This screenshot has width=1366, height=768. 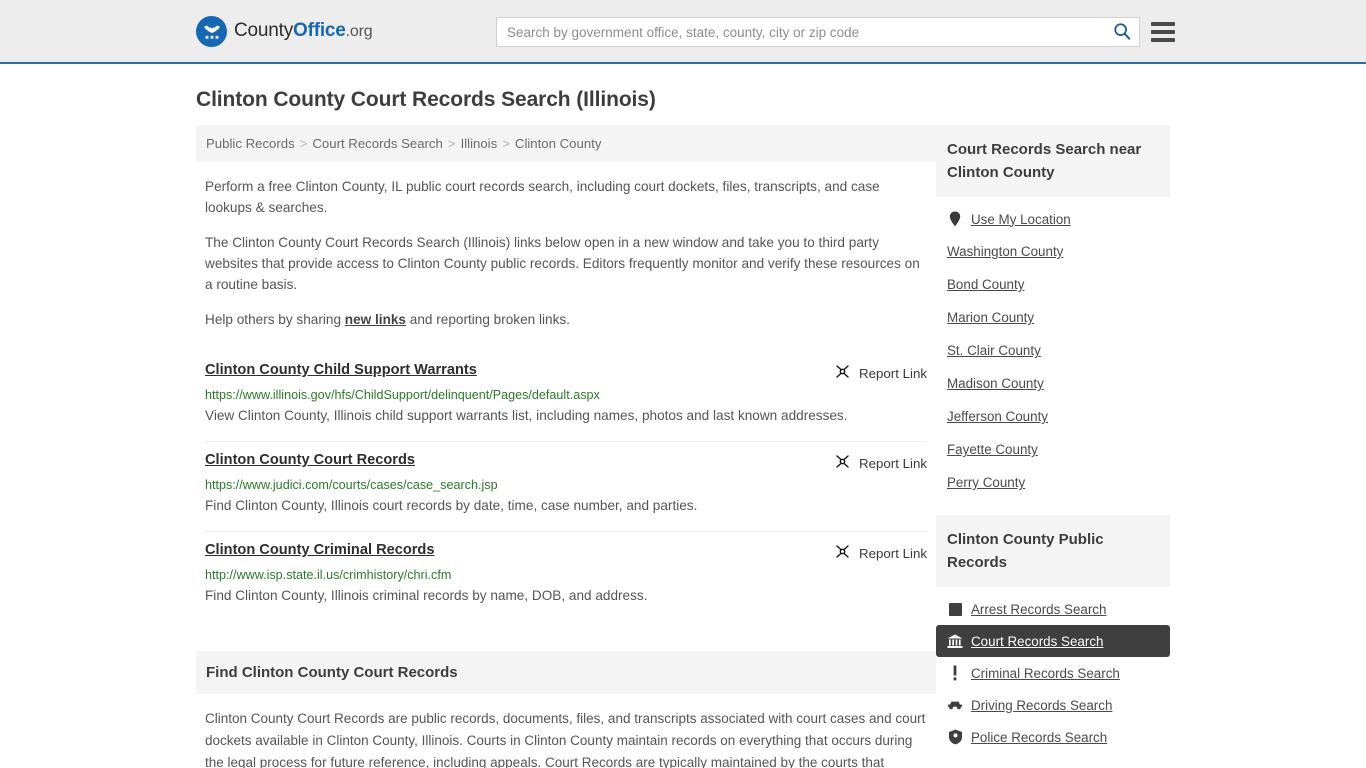 I want to click on search-icon, so click(x=1122, y=32).